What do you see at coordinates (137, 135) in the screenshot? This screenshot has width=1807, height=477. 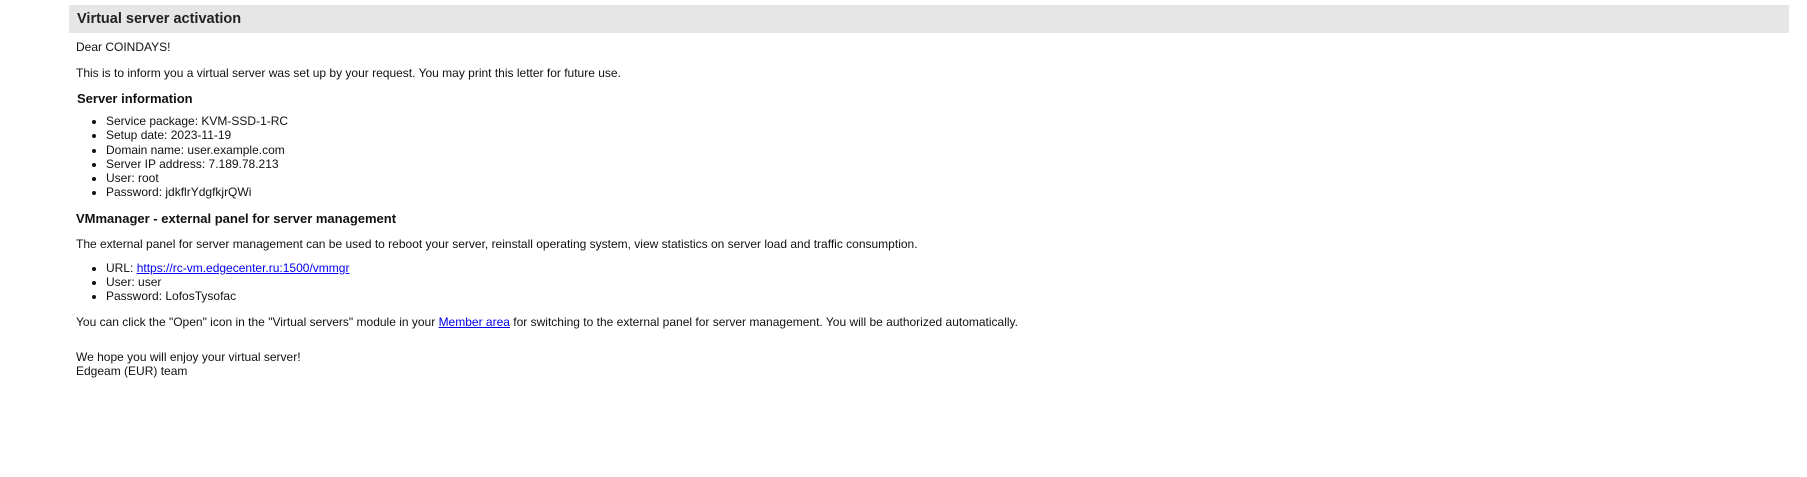 I see `item-label: Setup date:` at bounding box center [137, 135].